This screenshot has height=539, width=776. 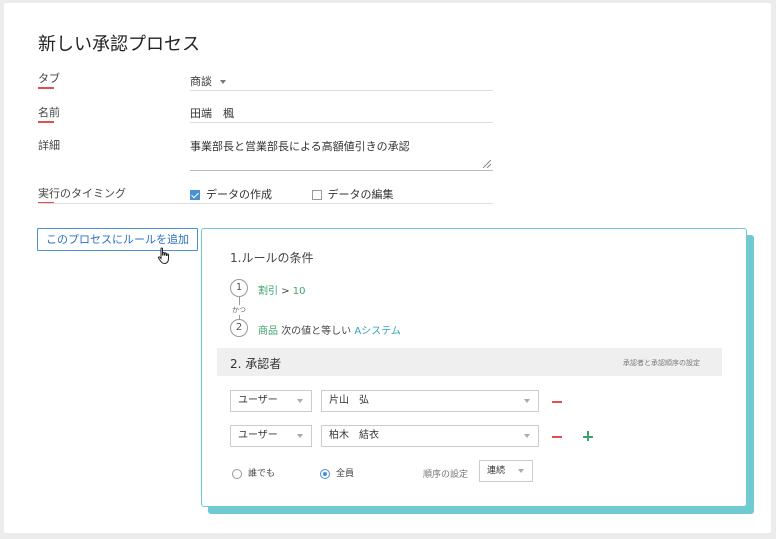 What do you see at coordinates (430, 436) in the screenshot?
I see `approver-user-select: 柏木 結衣` at bounding box center [430, 436].